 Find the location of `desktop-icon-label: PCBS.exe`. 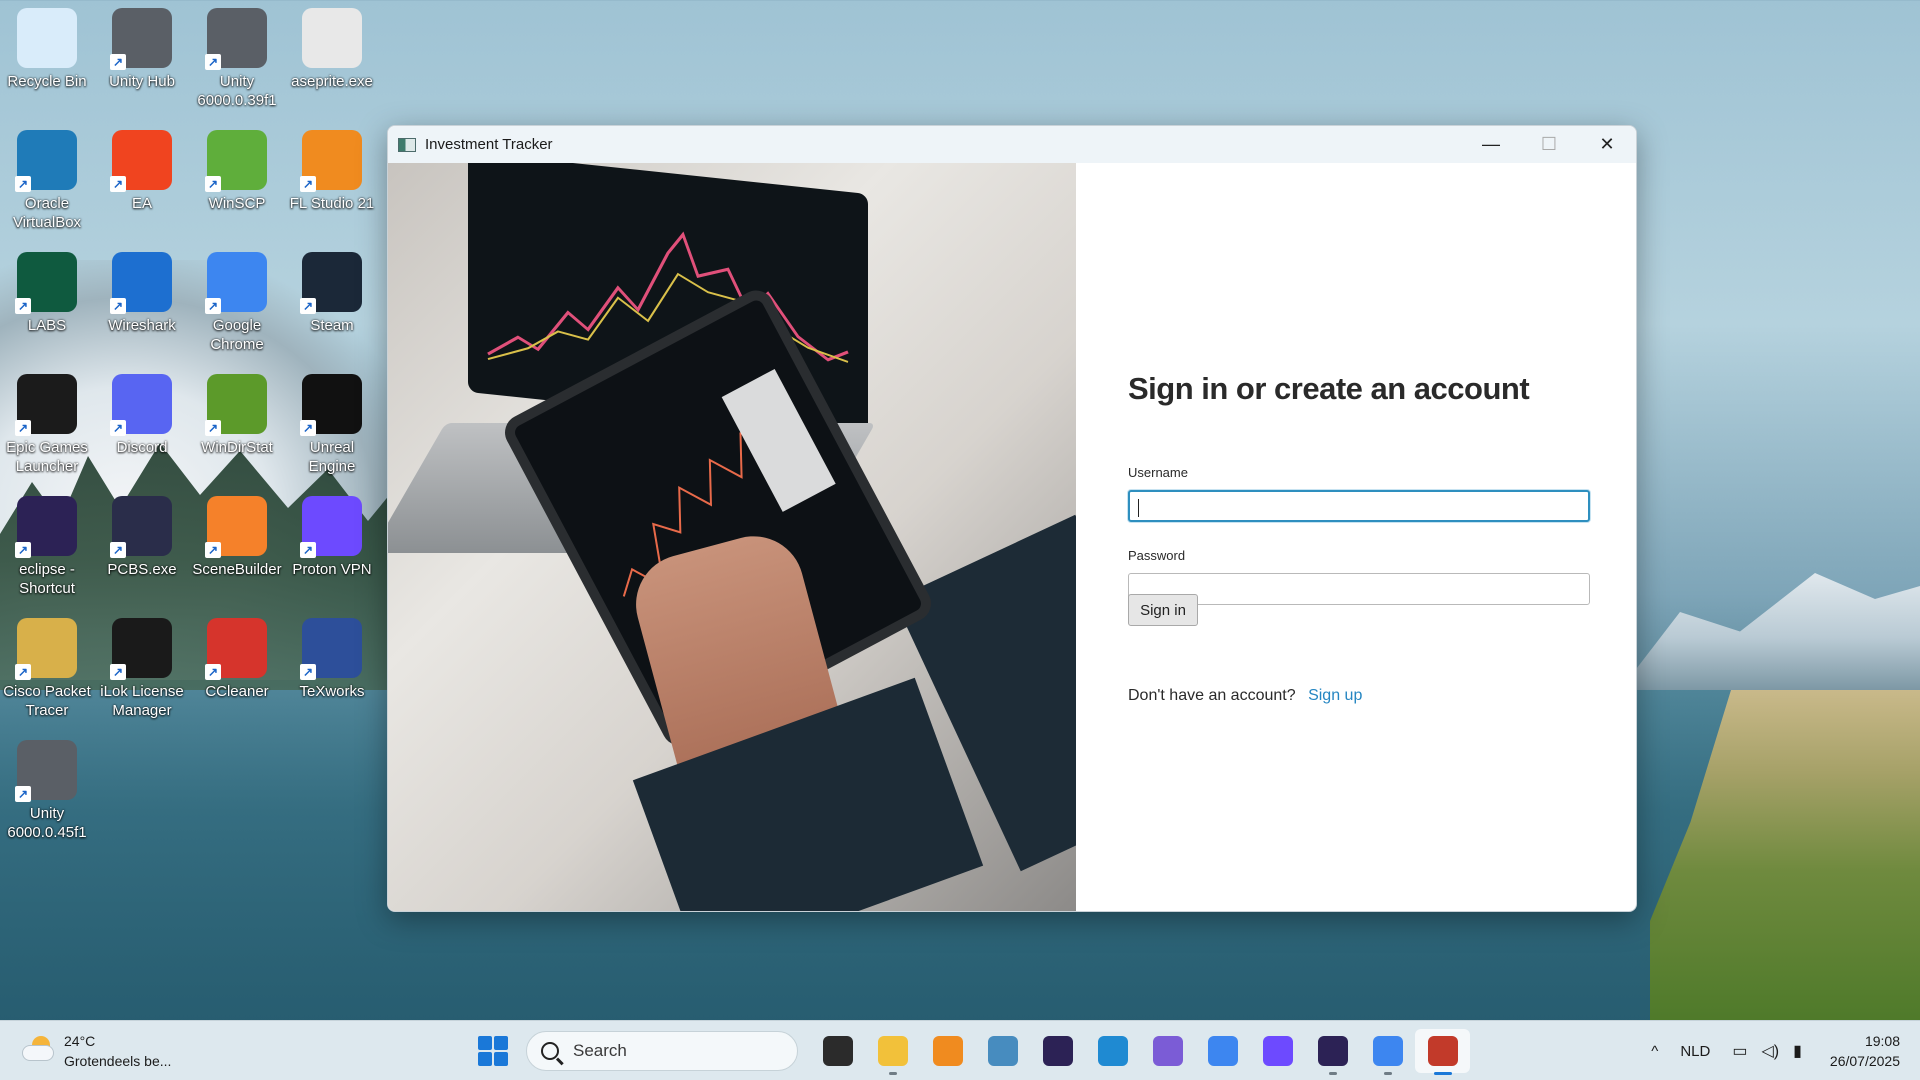

desktop-icon-label: PCBS.exe is located at coordinates (142, 569).